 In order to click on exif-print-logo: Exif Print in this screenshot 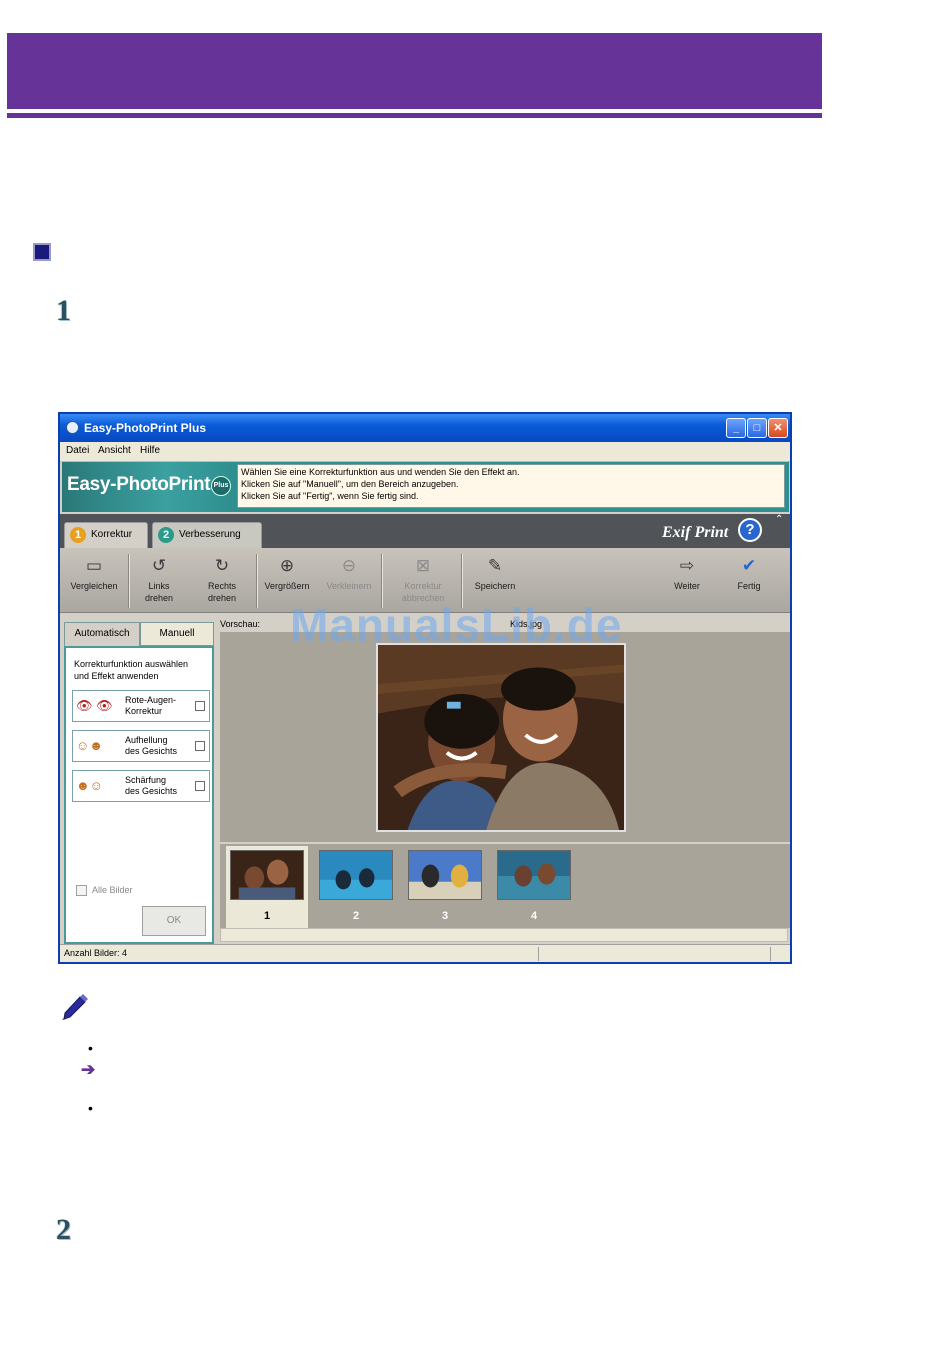, I will do `click(695, 532)`.